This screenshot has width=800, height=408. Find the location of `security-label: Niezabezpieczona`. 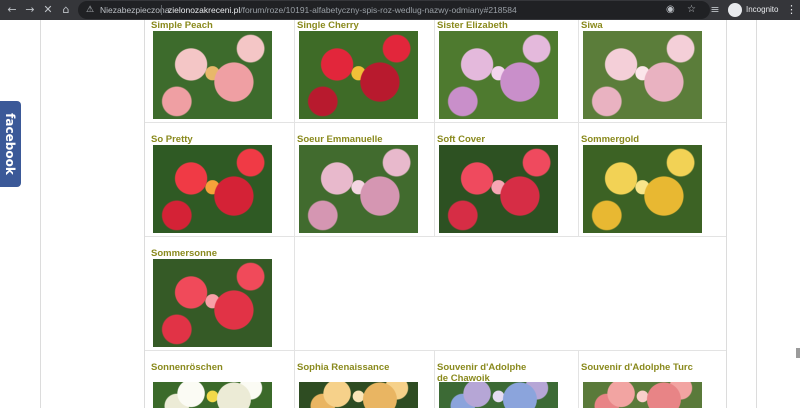

security-label: Niezabezpieczona is located at coordinates (134, 10).